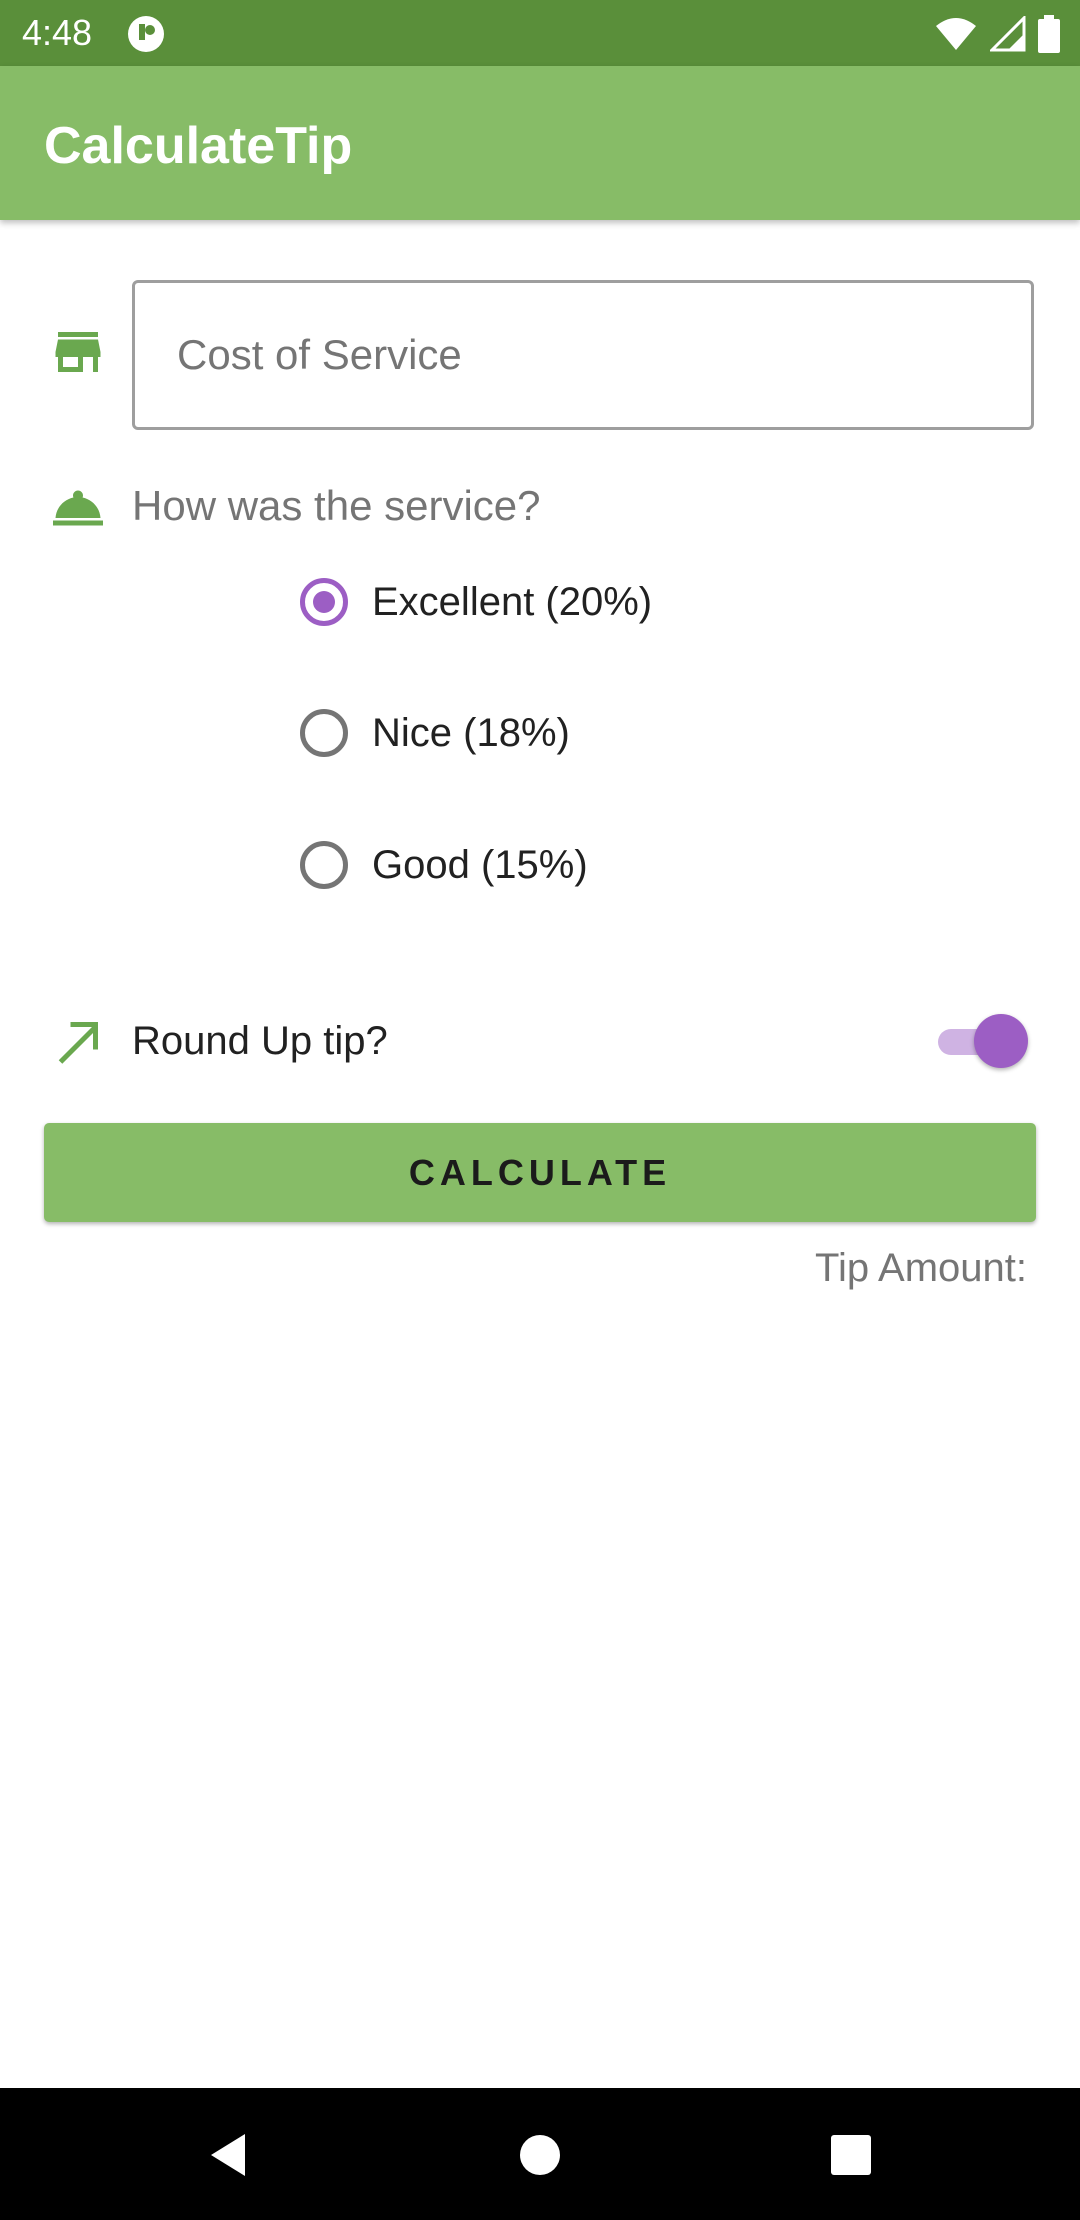  I want to click on home-icon, so click(540, 2155).